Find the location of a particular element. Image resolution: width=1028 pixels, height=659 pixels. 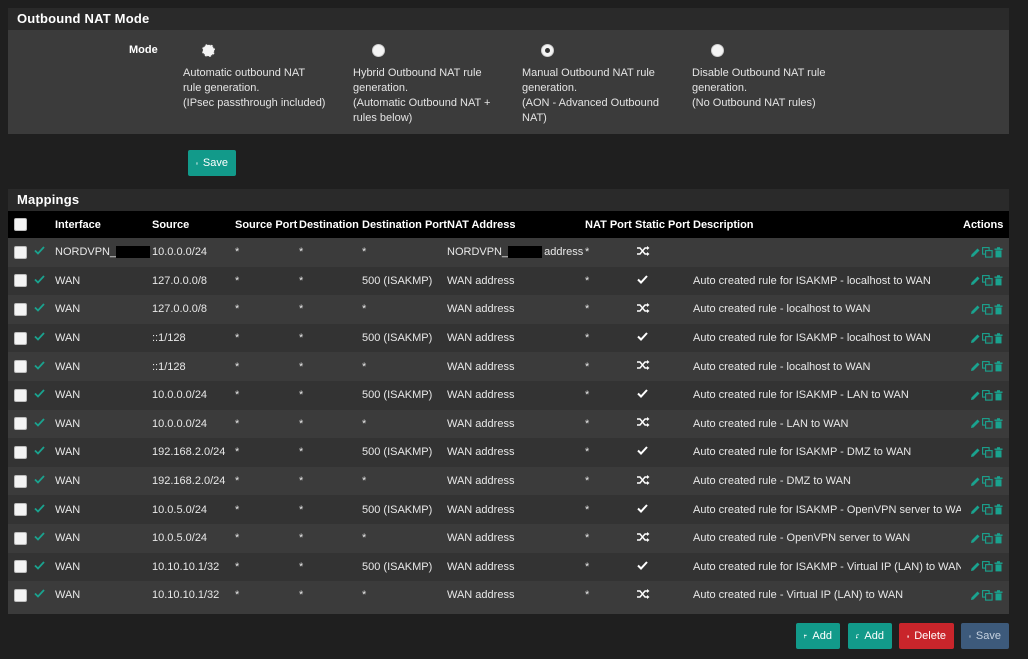

delete-button: Delete is located at coordinates (926, 636).